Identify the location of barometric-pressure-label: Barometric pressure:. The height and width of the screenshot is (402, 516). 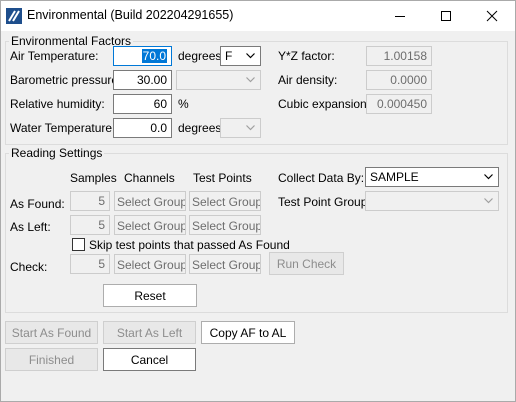
(66, 80).